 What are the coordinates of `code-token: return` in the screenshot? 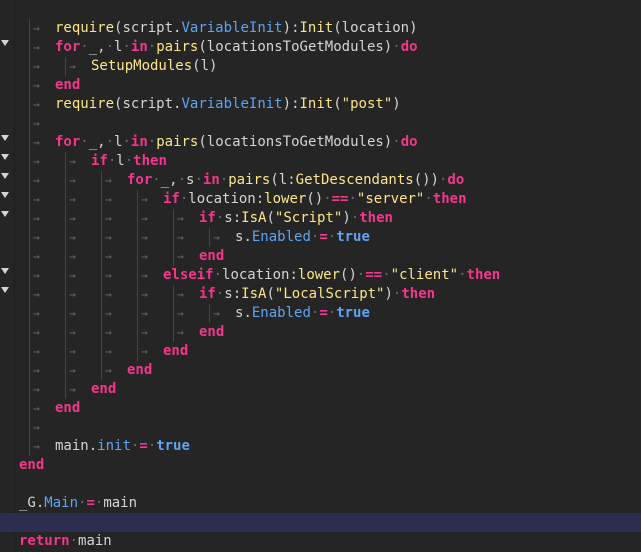 It's located at (44, 541).